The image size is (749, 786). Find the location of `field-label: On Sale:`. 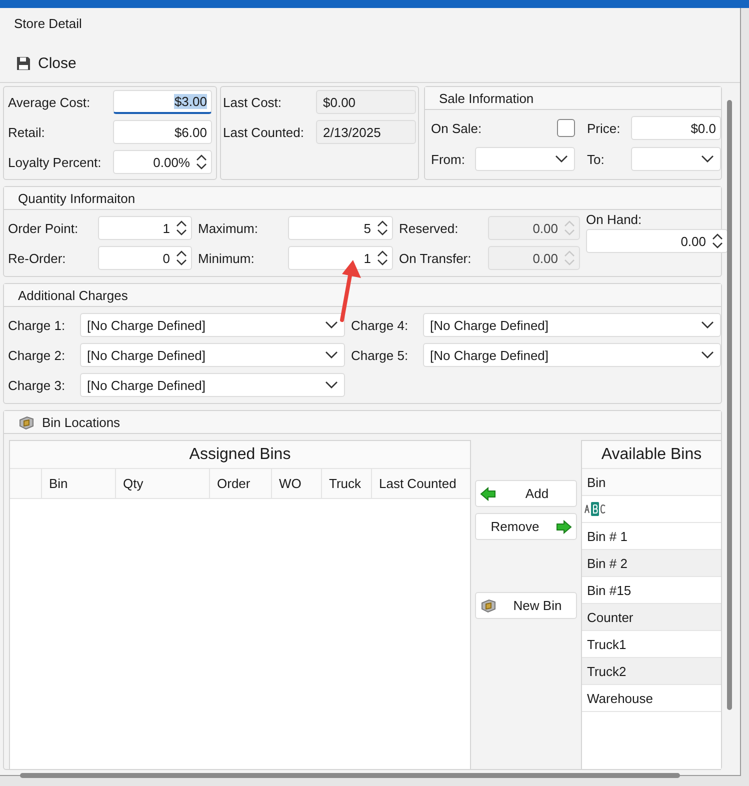

field-label: On Sale: is located at coordinates (457, 128).